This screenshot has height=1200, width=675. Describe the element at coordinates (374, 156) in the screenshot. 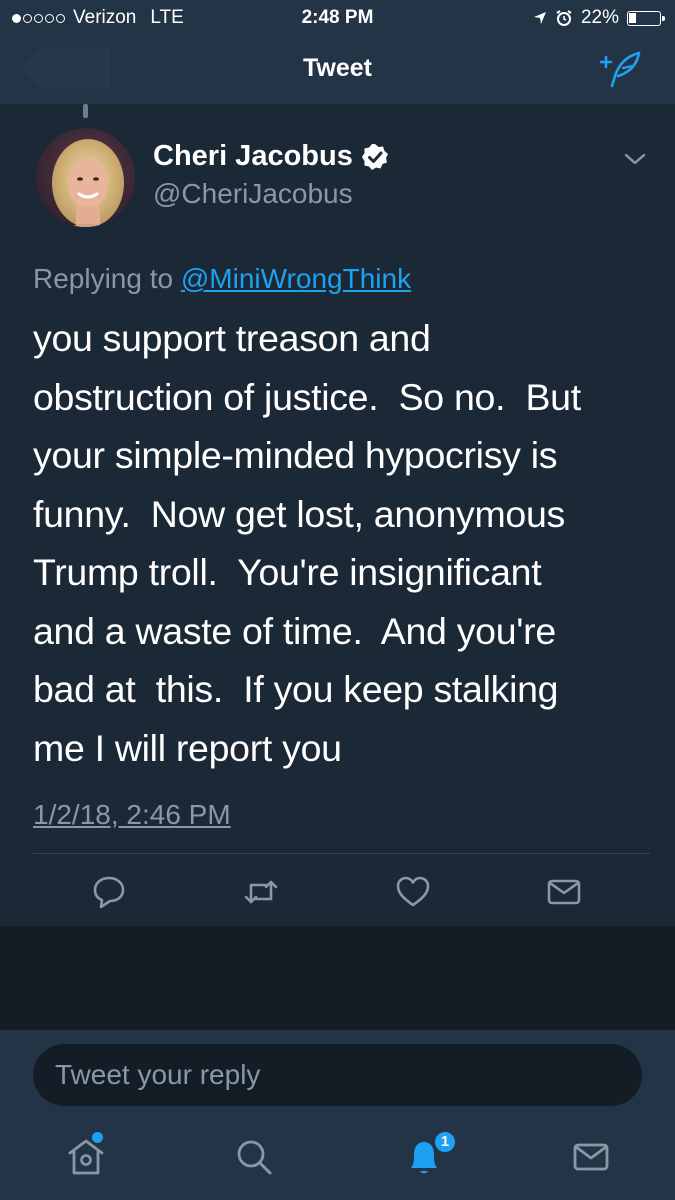

I see `verified-badge-icon` at that location.